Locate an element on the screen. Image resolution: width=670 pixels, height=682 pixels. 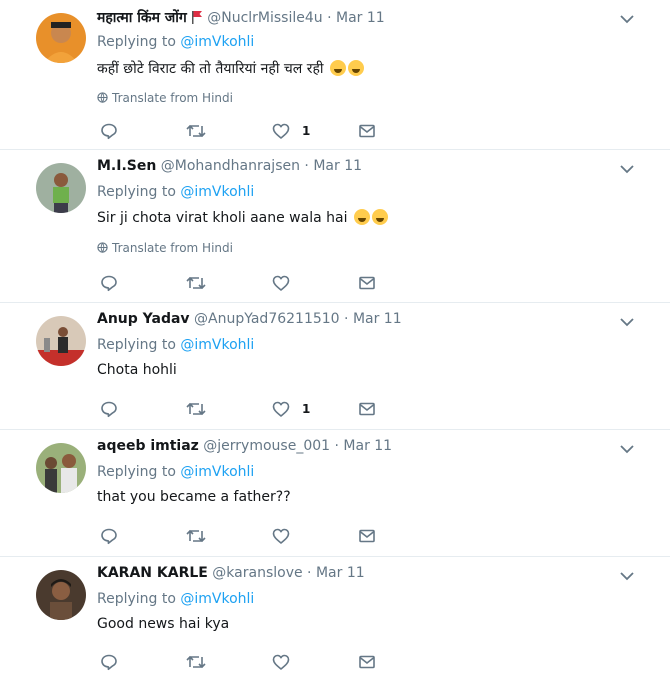
author-handle: @karanslove is located at coordinates (257, 573).